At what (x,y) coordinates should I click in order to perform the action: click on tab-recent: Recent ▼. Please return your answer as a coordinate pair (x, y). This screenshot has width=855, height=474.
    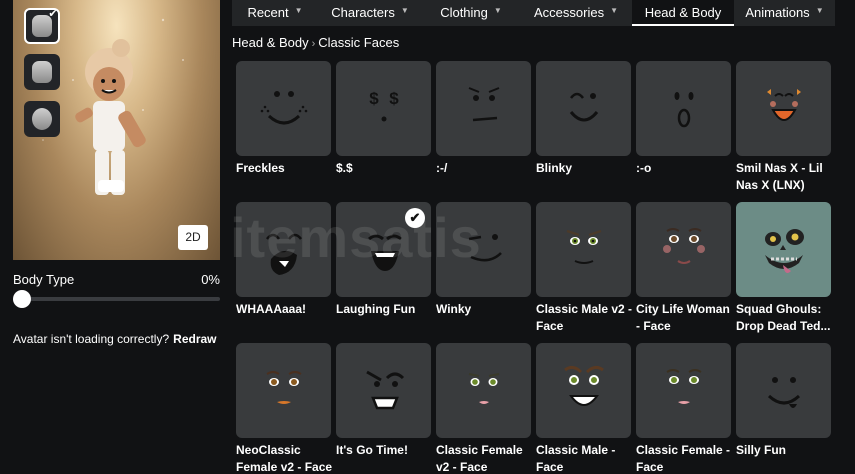
    Looking at the image, I should click on (275, 13).